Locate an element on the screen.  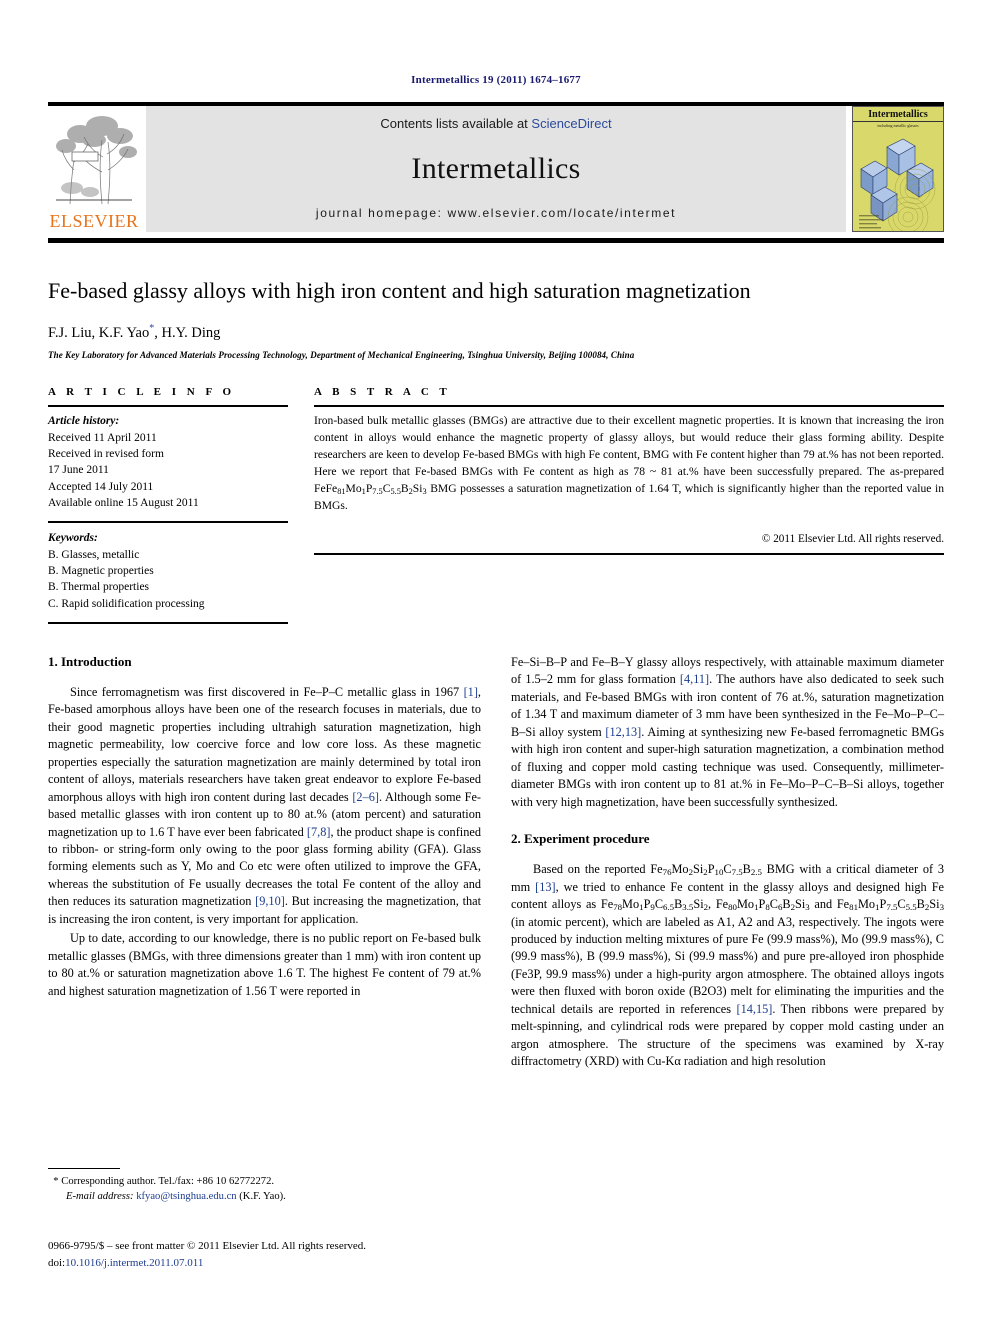
section-heading-introduction: 1. Introduction is located at coordinates (90, 661).